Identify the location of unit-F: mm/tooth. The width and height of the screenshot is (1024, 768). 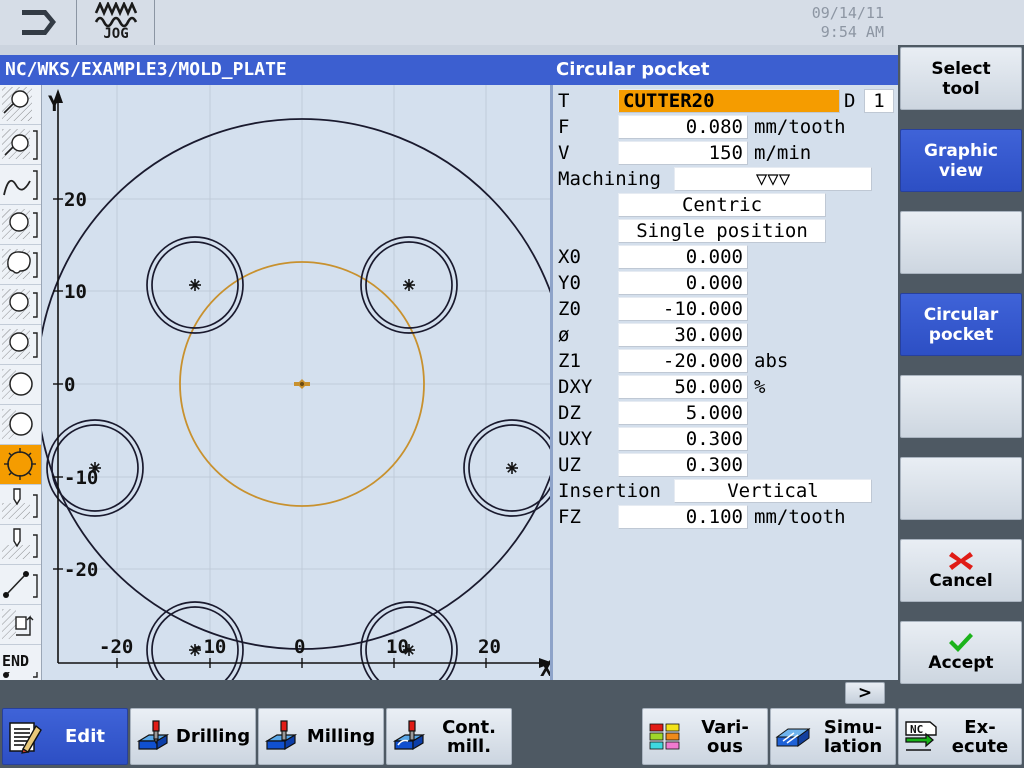
(800, 127).